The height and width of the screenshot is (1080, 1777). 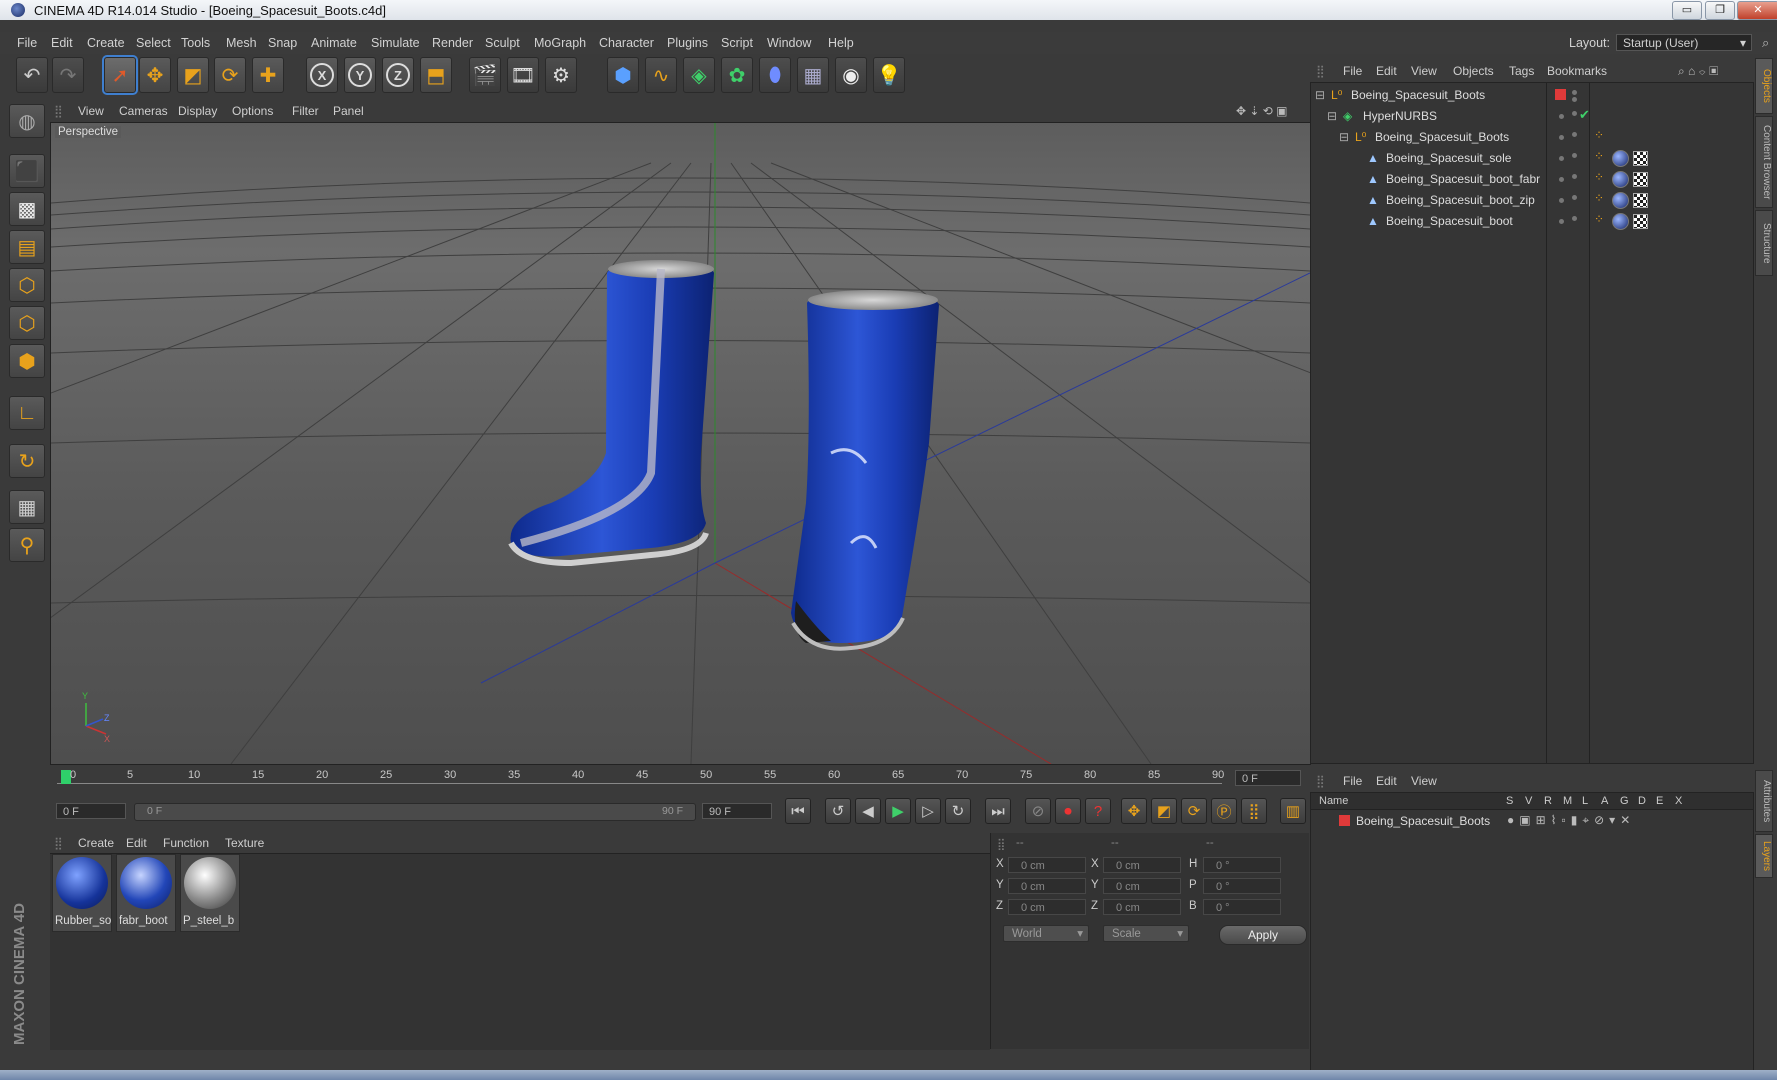 What do you see at coordinates (1142, 886) in the screenshot?
I see `size-y-field: 0 cm` at bounding box center [1142, 886].